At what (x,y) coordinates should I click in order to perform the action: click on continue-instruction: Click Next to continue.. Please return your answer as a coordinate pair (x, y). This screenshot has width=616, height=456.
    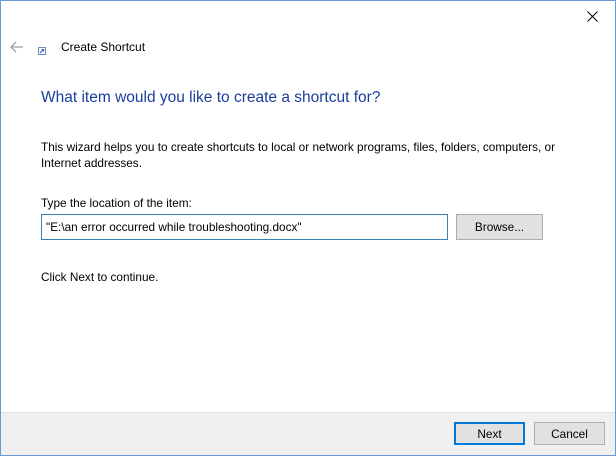
    Looking at the image, I should click on (100, 277).